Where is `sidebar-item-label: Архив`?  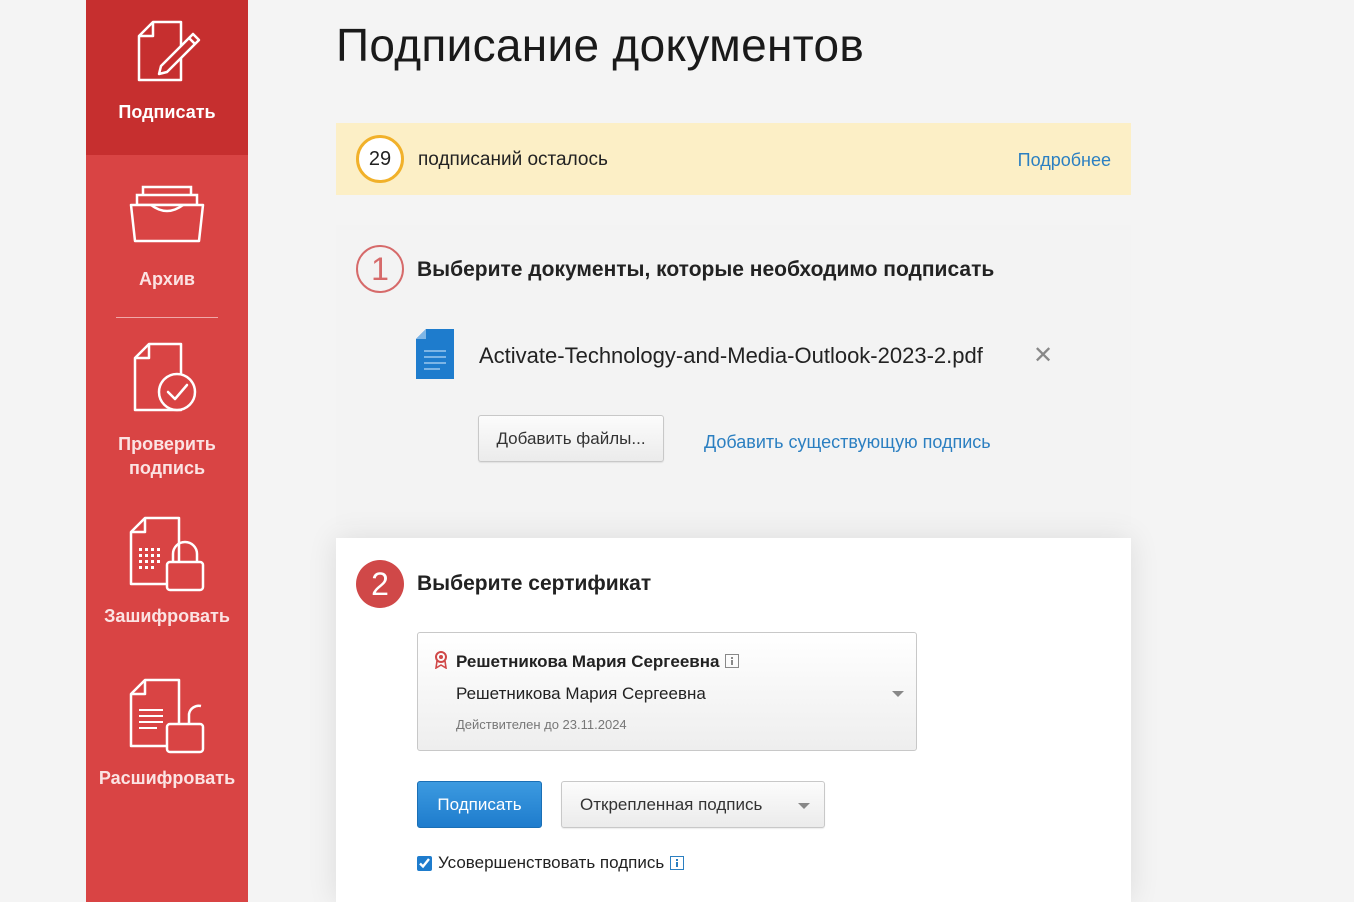
sidebar-item-label: Архив is located at coordinates (167, 279).